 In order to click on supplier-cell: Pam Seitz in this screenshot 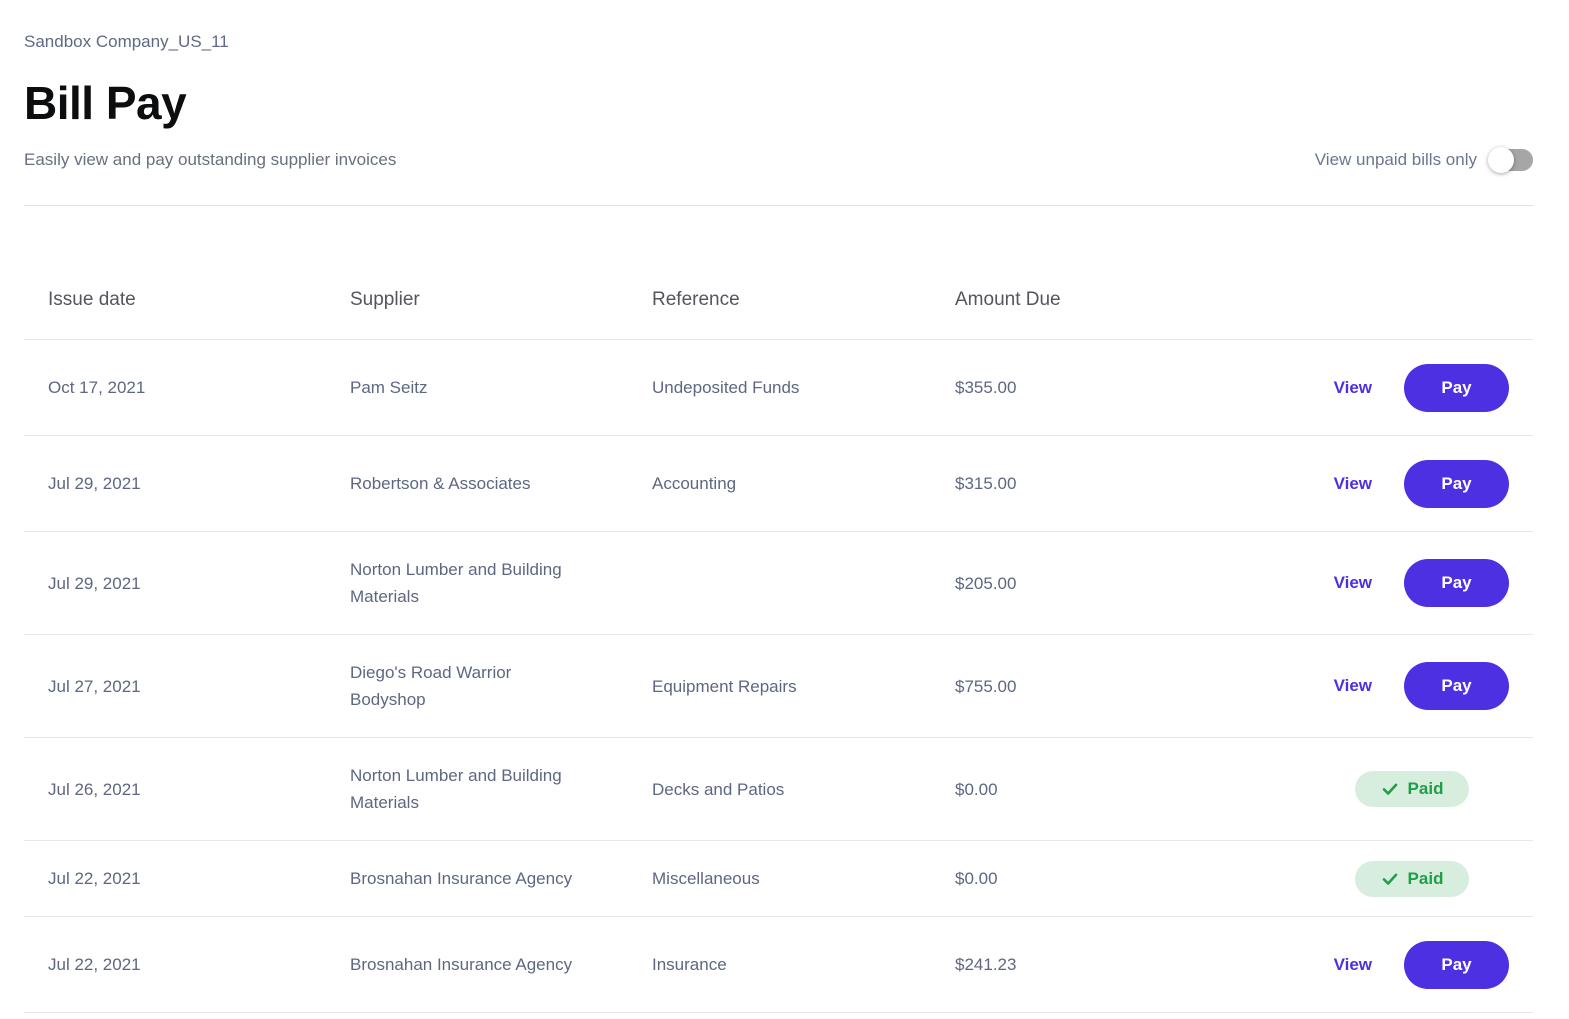, I will do `click(389, 387)`.